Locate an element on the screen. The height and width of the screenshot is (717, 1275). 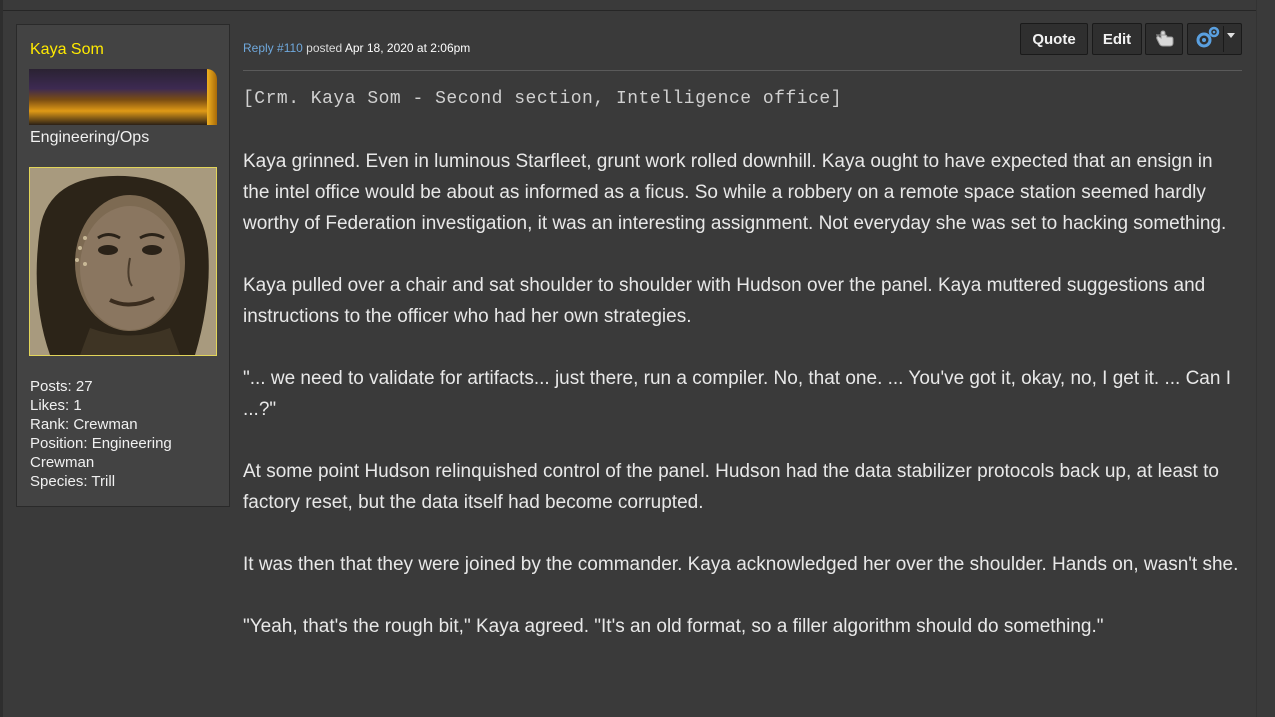
gears-icon is located at coordinates (1208, 39).